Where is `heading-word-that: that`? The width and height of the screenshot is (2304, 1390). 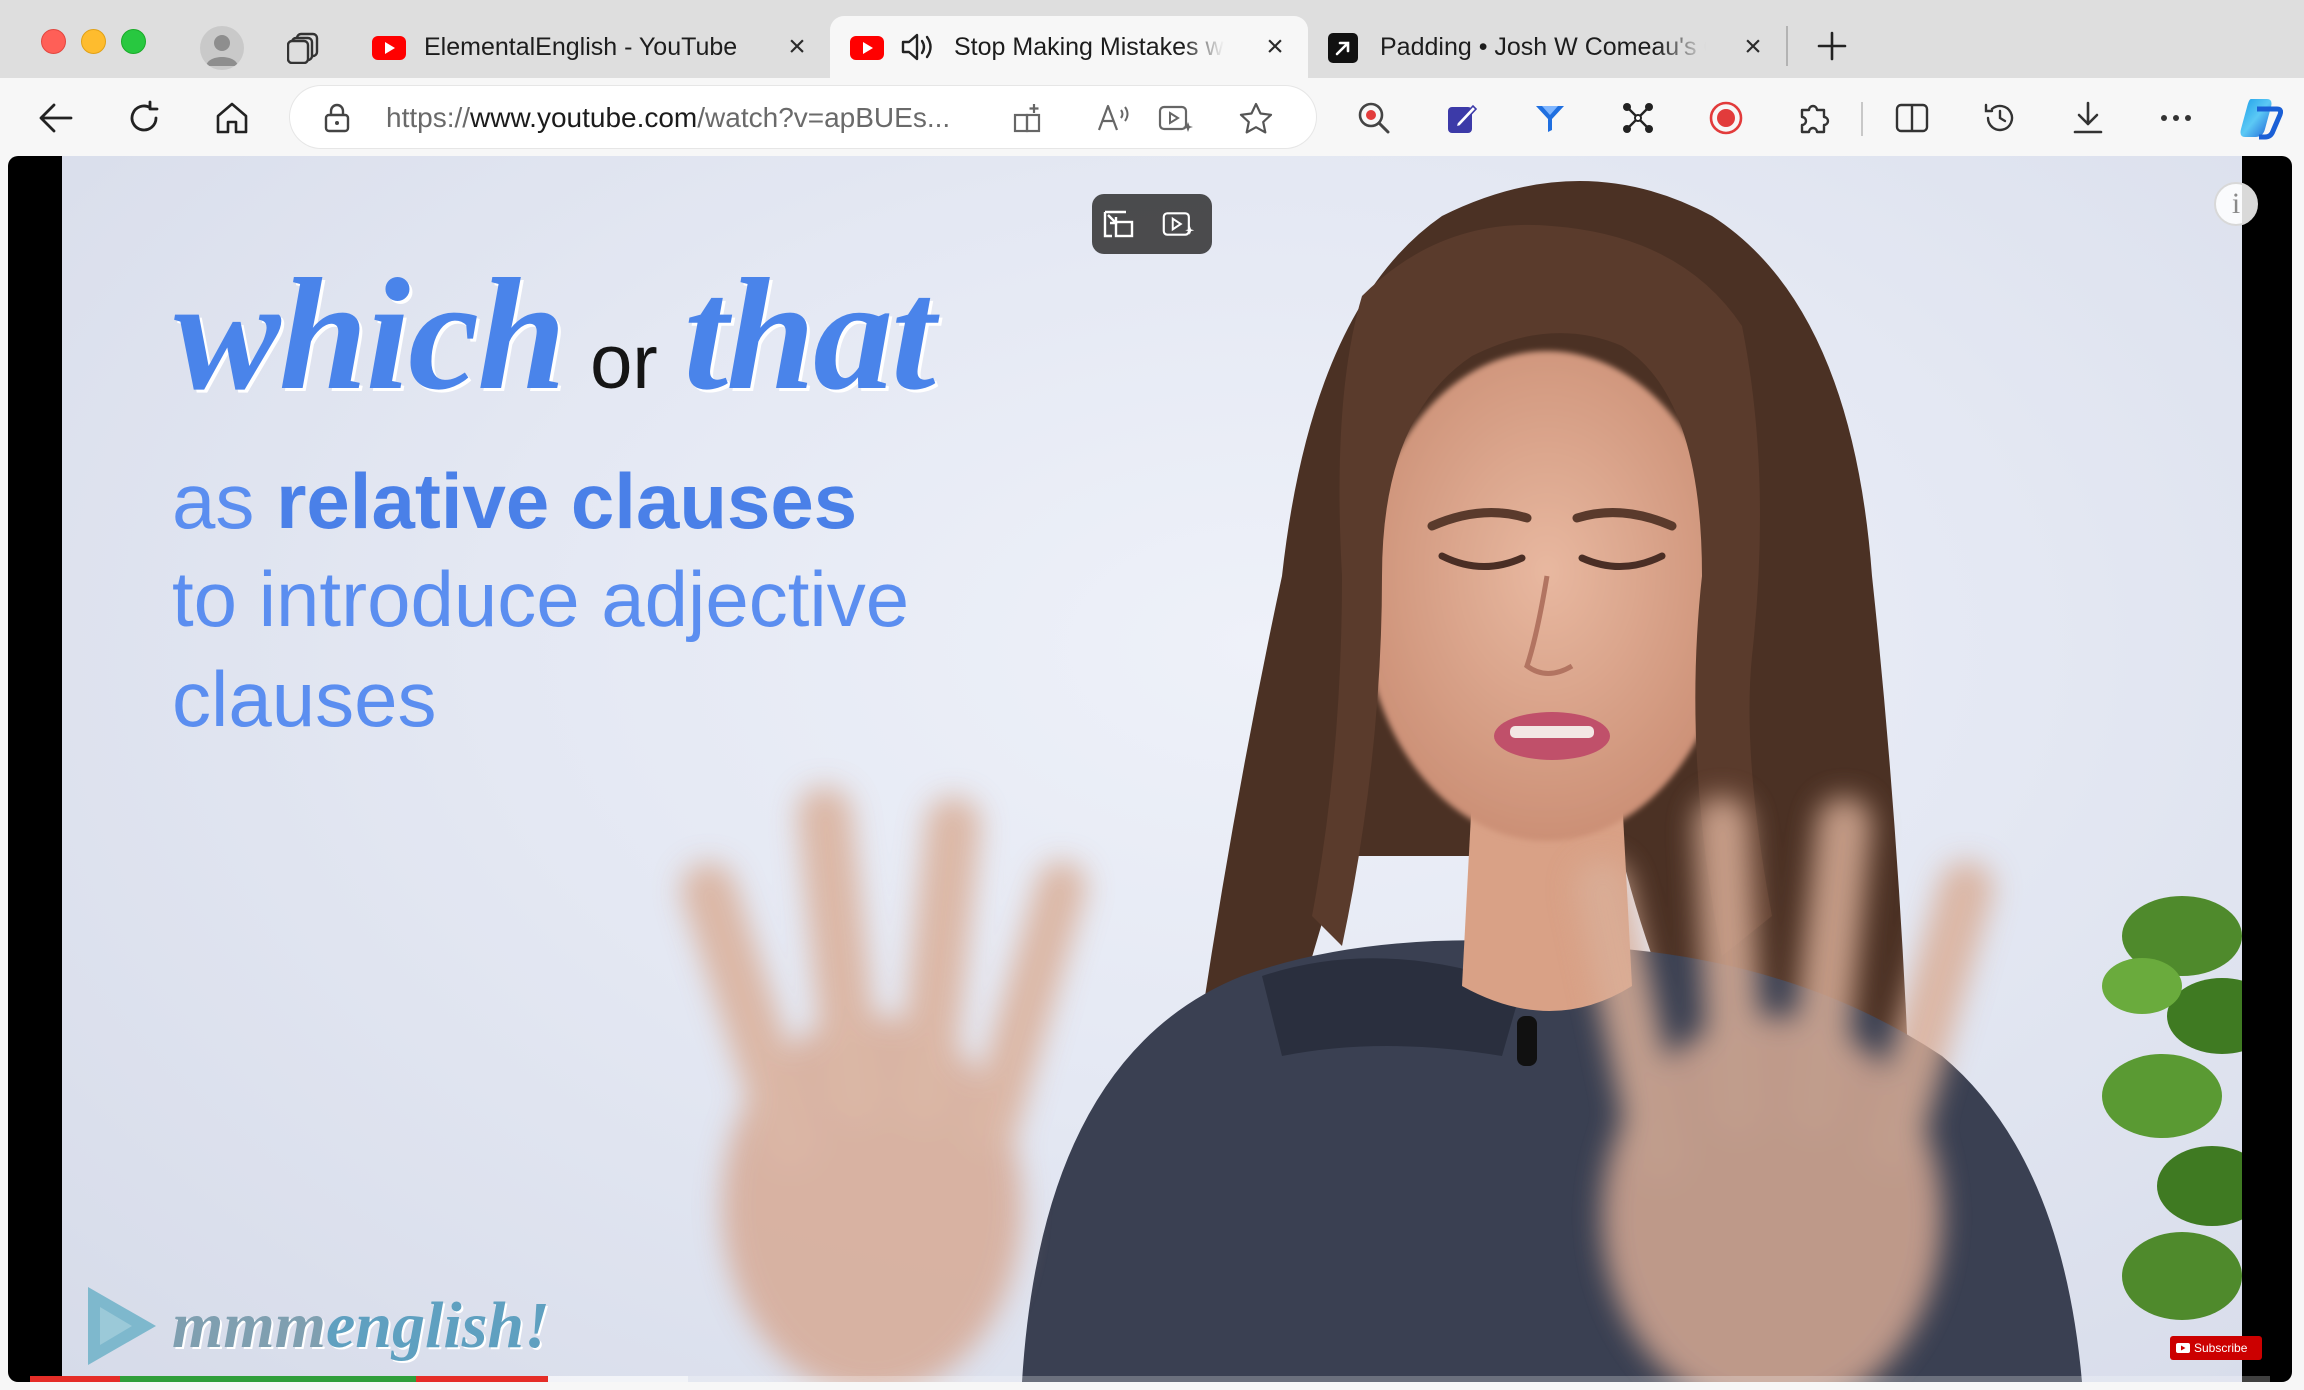
heading-word-that: that is located at coordinates (809, 334).